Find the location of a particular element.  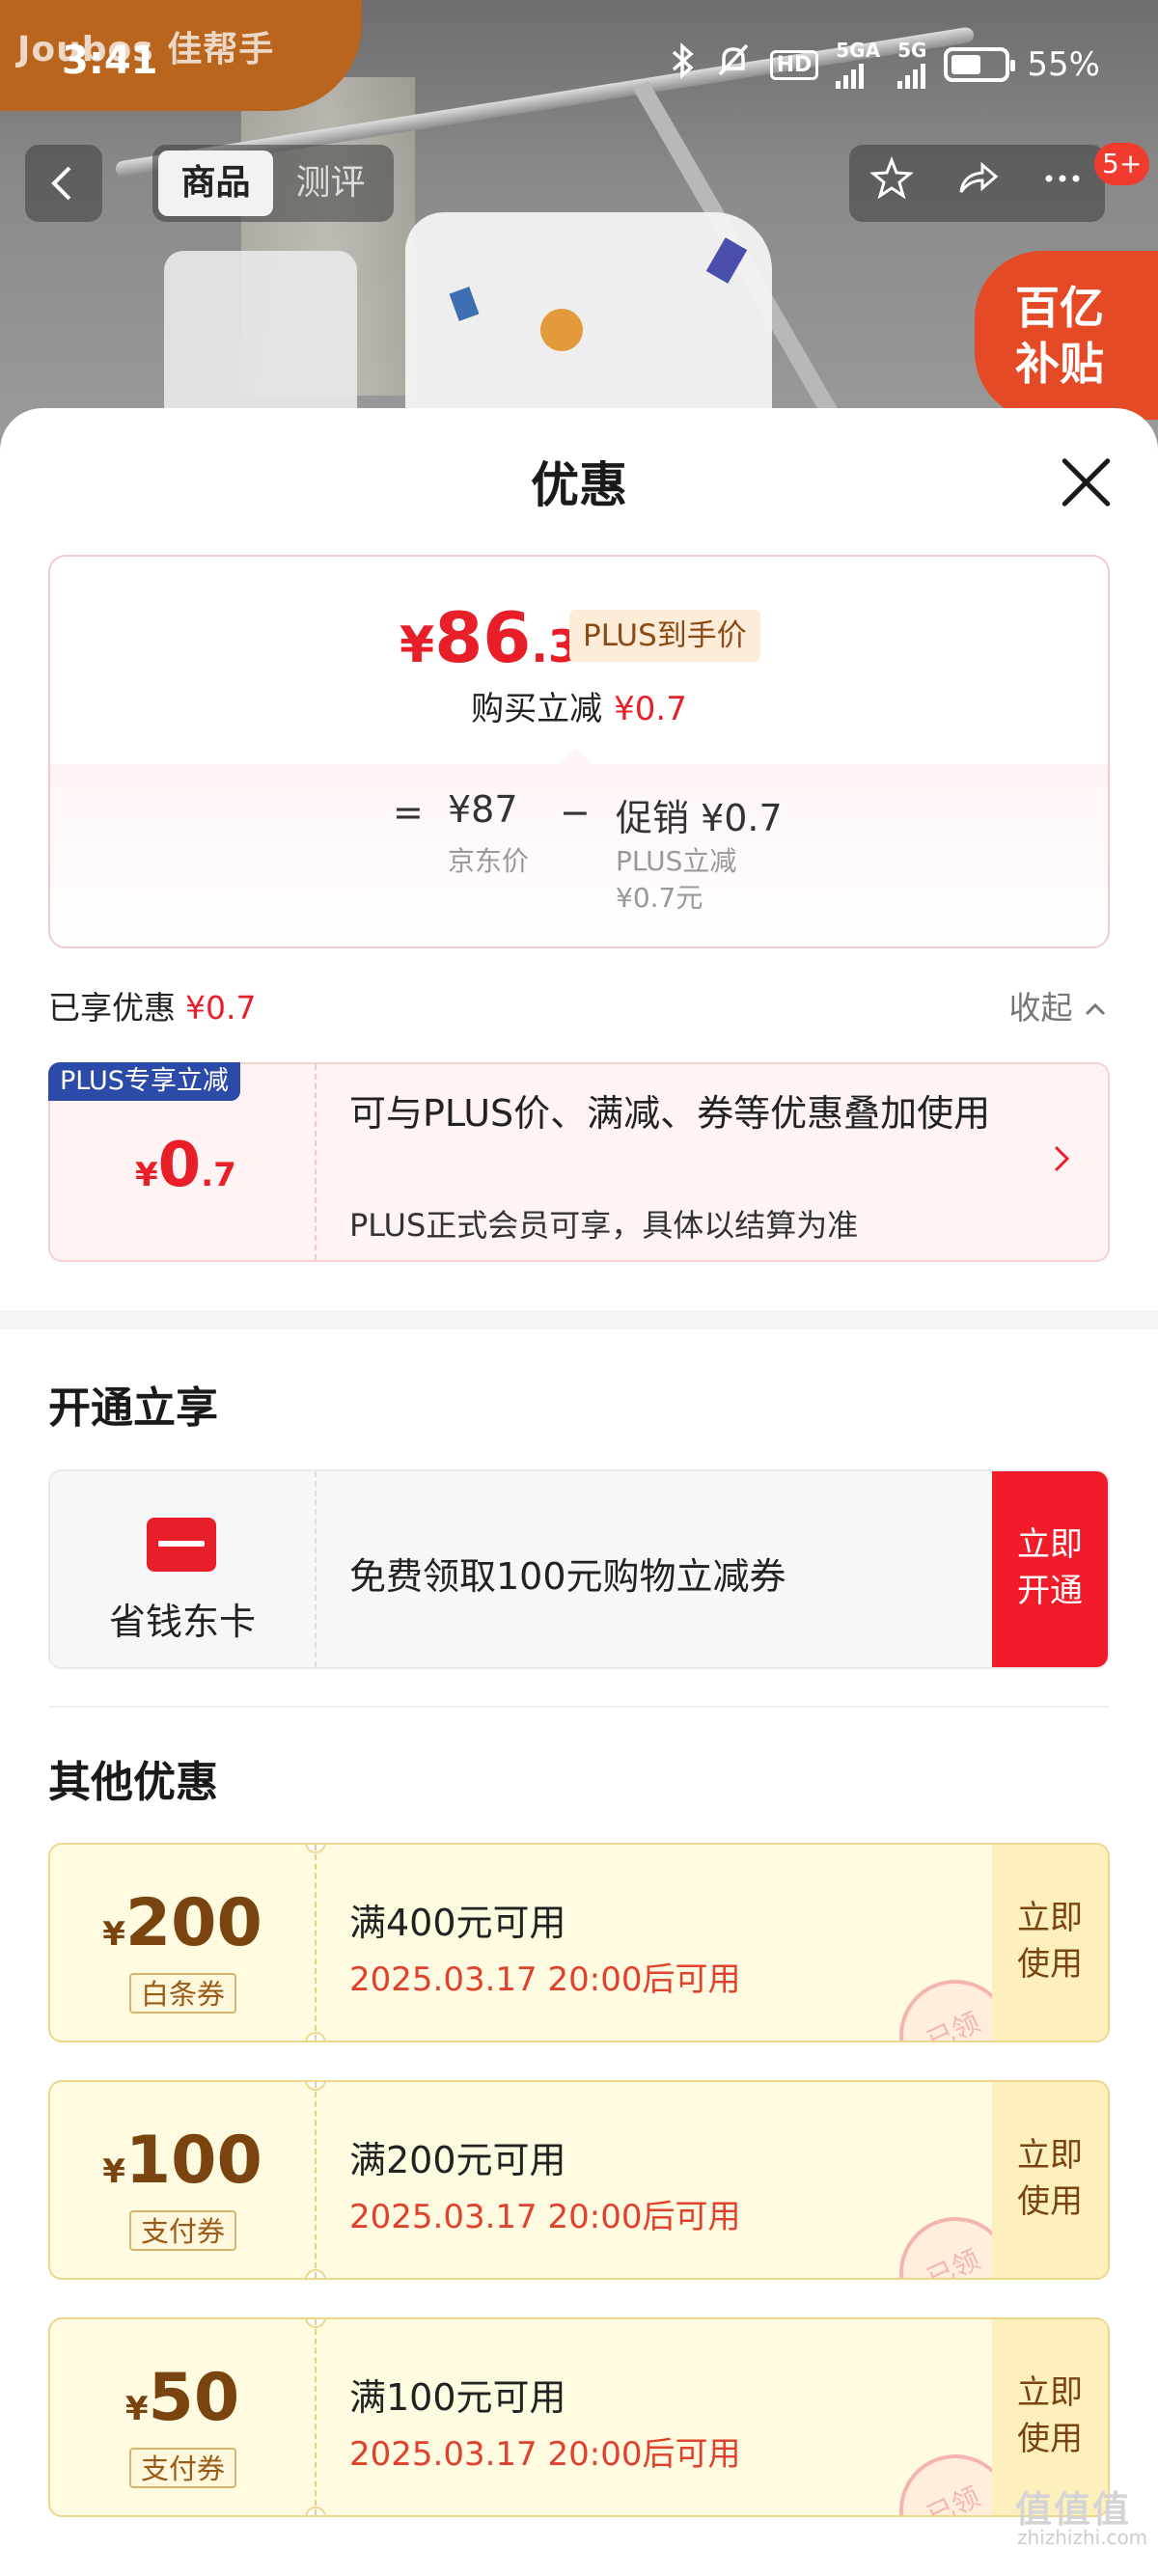

card-icon is located at coordinates (181, 1545).